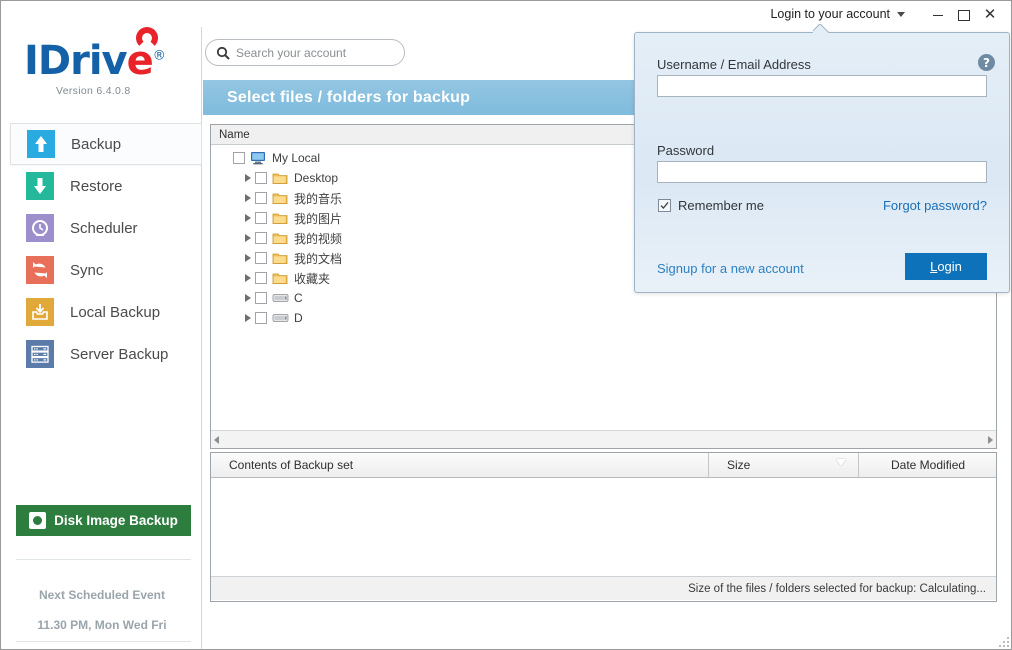  I want to click on computer-icon, so click(258, 158).